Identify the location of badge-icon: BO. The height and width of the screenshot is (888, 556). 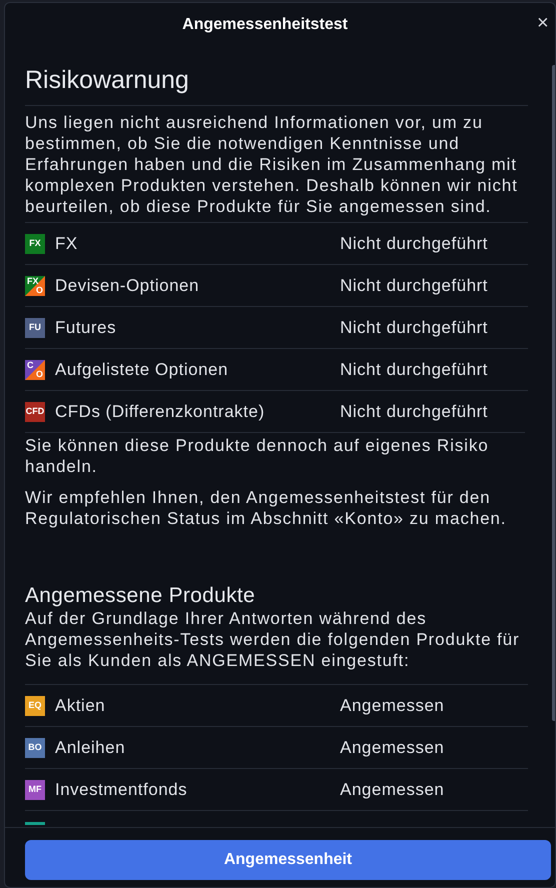
(35, 748).